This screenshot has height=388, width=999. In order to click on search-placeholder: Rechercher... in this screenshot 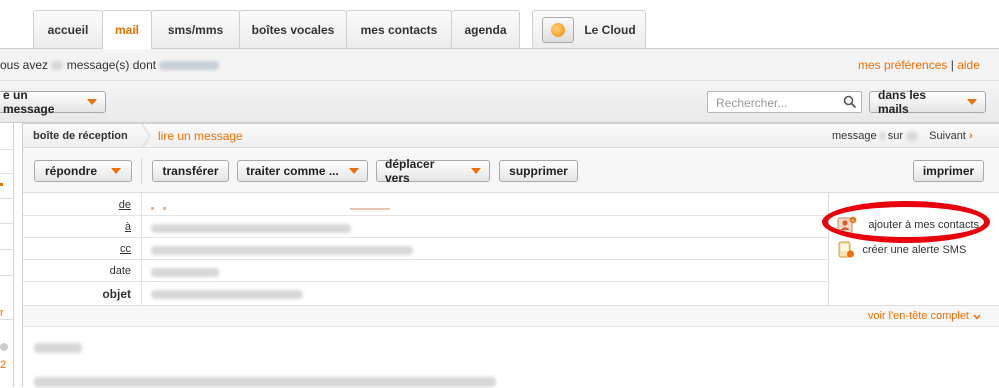, I will do `click(752, 103)`.